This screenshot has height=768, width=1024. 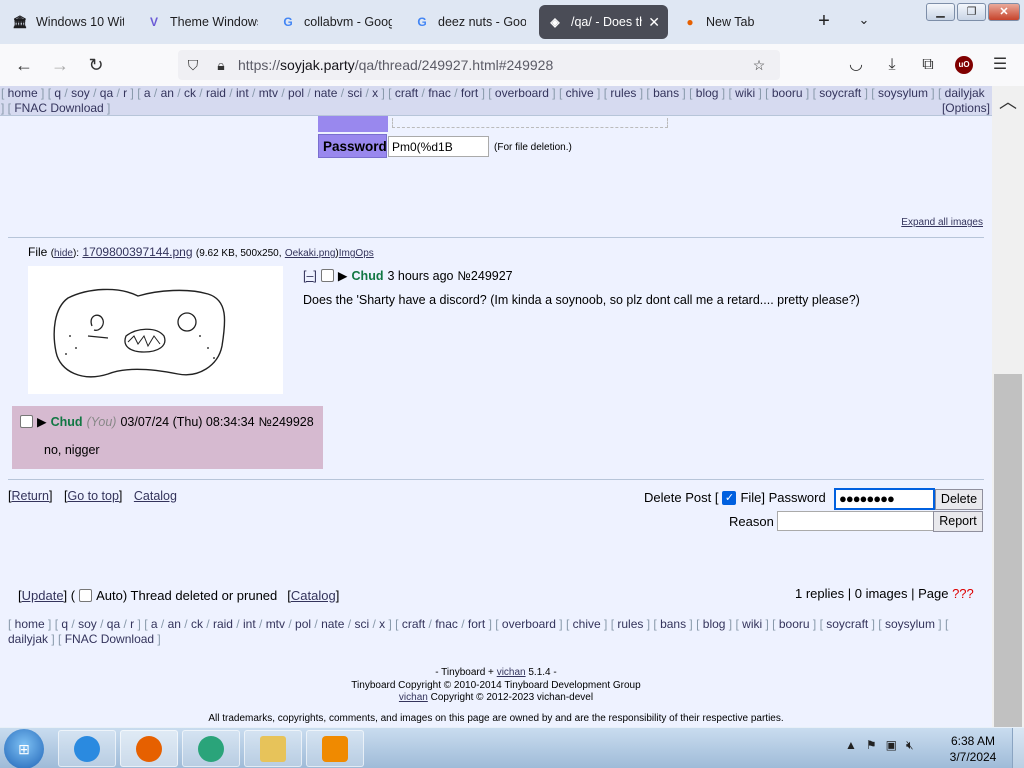 What do you see at coordinates (851, 745) in the screenshot?
I see `show-hidden-icons-icon: ▲` at bounding box center [851, 745].